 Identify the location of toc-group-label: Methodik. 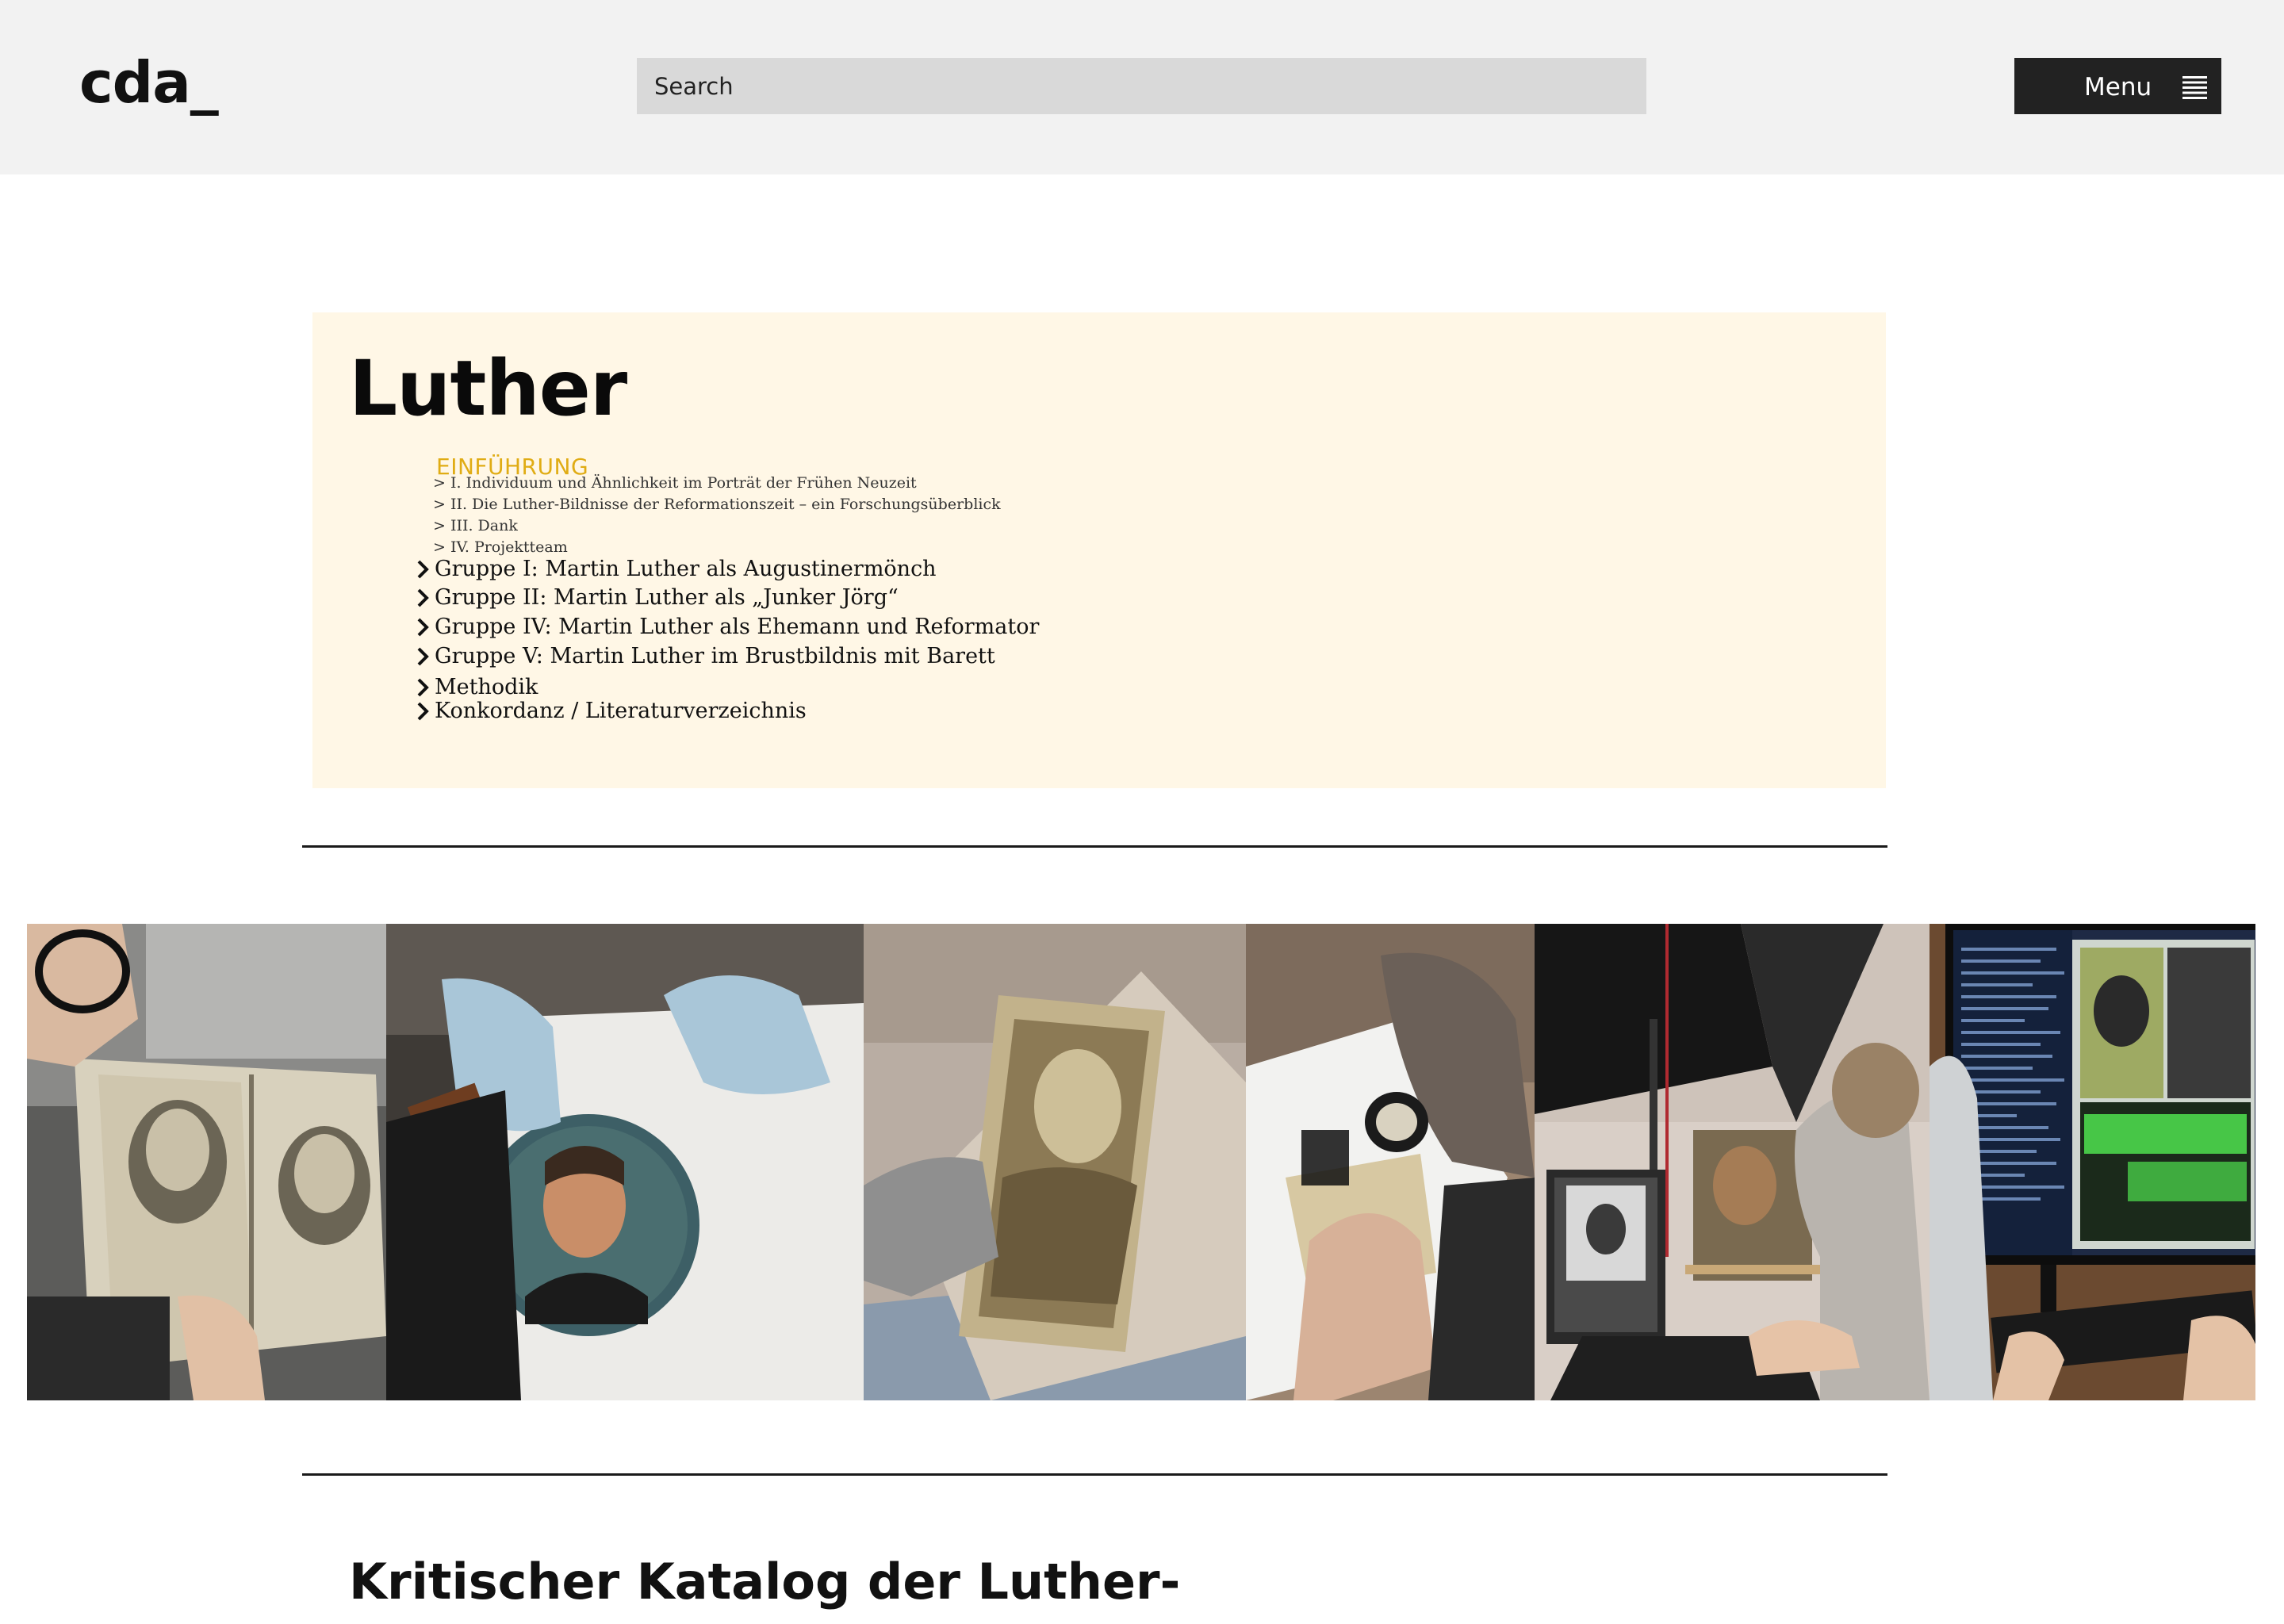
(486, 687).